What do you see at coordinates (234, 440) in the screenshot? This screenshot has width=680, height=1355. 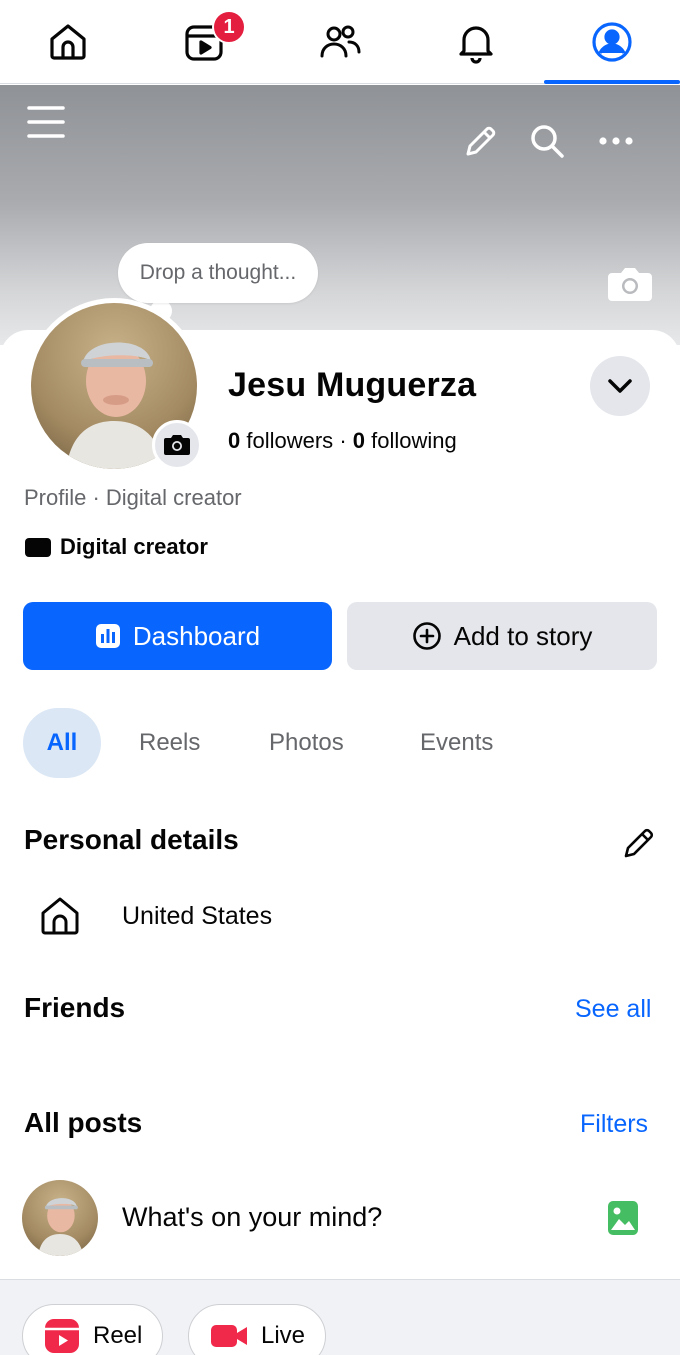 I see `followers-count: 0` at bounding box center [234, 440].